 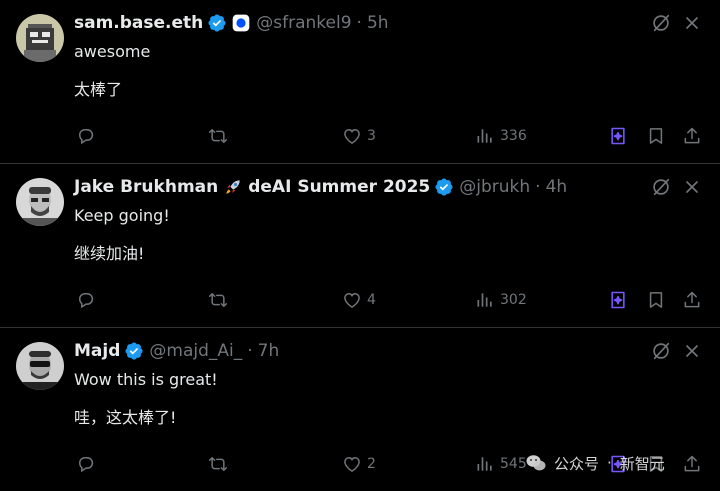 What do you see at coordinates (241, 23) in the screenshot?
I see `base-app-icon` at bounding box center [241, 23].